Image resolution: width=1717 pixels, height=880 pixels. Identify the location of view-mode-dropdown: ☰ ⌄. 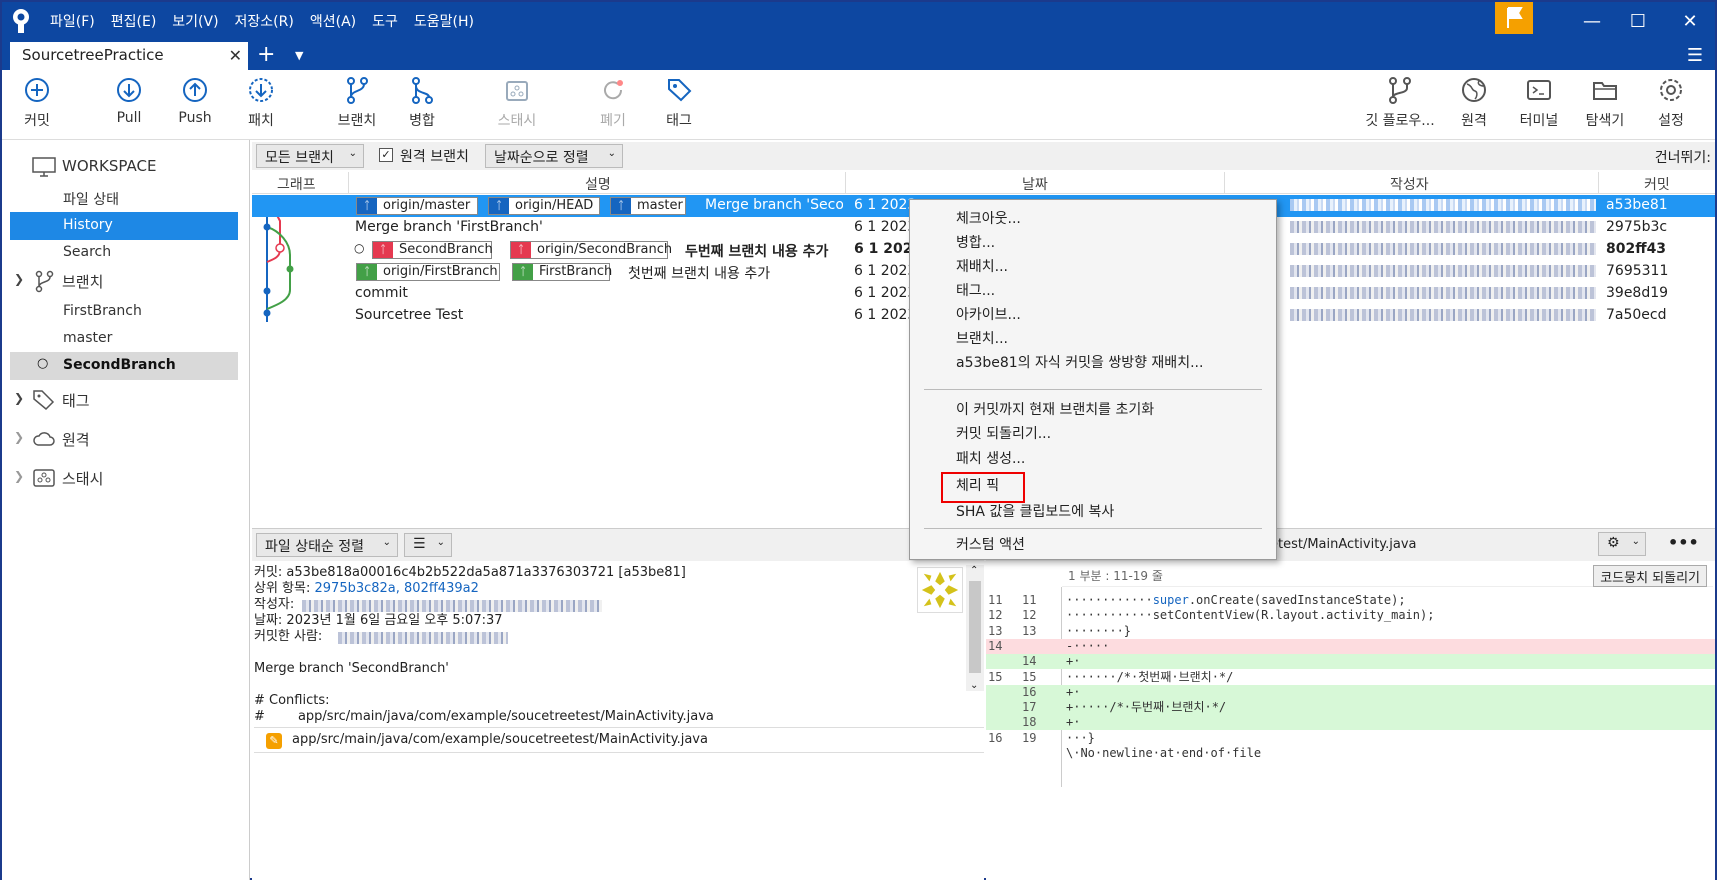
(428, 545).